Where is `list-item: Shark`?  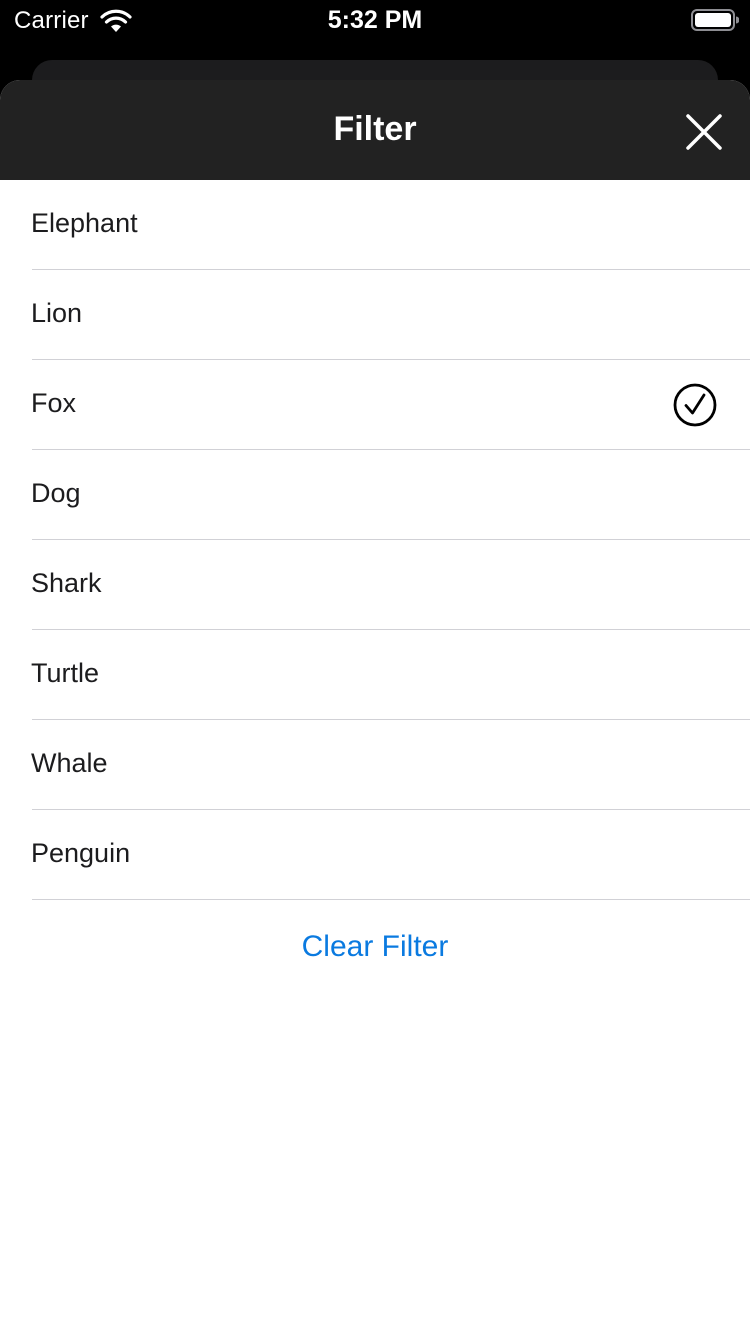 list-item: Shark is located at coordinates (375, 585).